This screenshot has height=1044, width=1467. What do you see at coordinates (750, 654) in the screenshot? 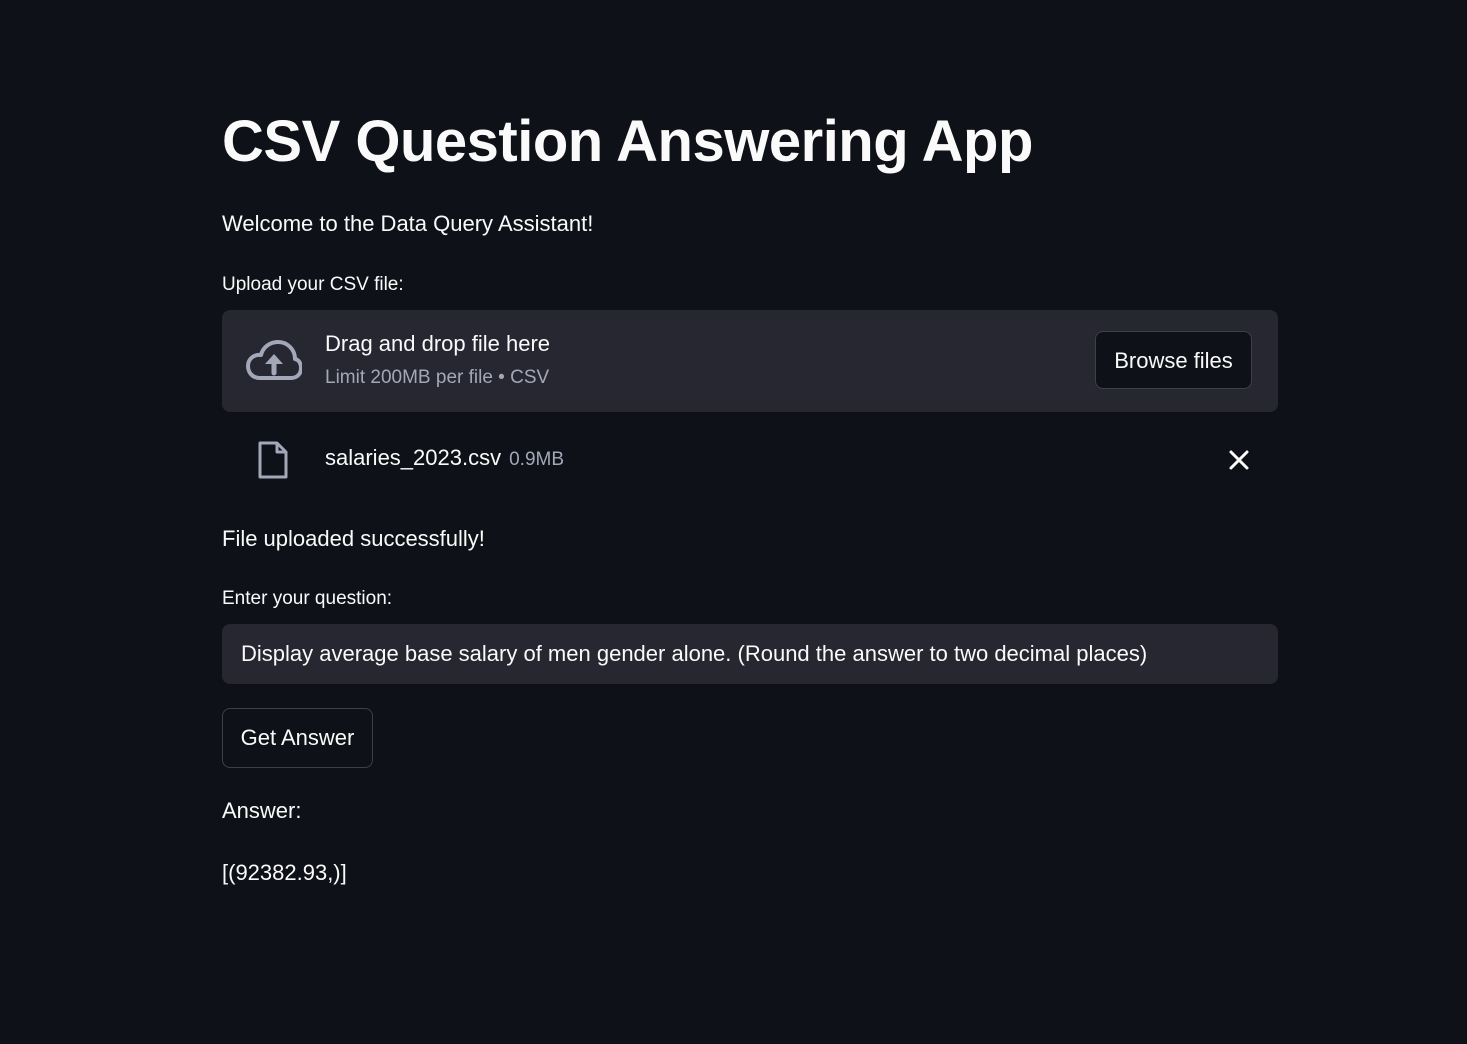
I see `question-input` at bounding box center [750, 654].